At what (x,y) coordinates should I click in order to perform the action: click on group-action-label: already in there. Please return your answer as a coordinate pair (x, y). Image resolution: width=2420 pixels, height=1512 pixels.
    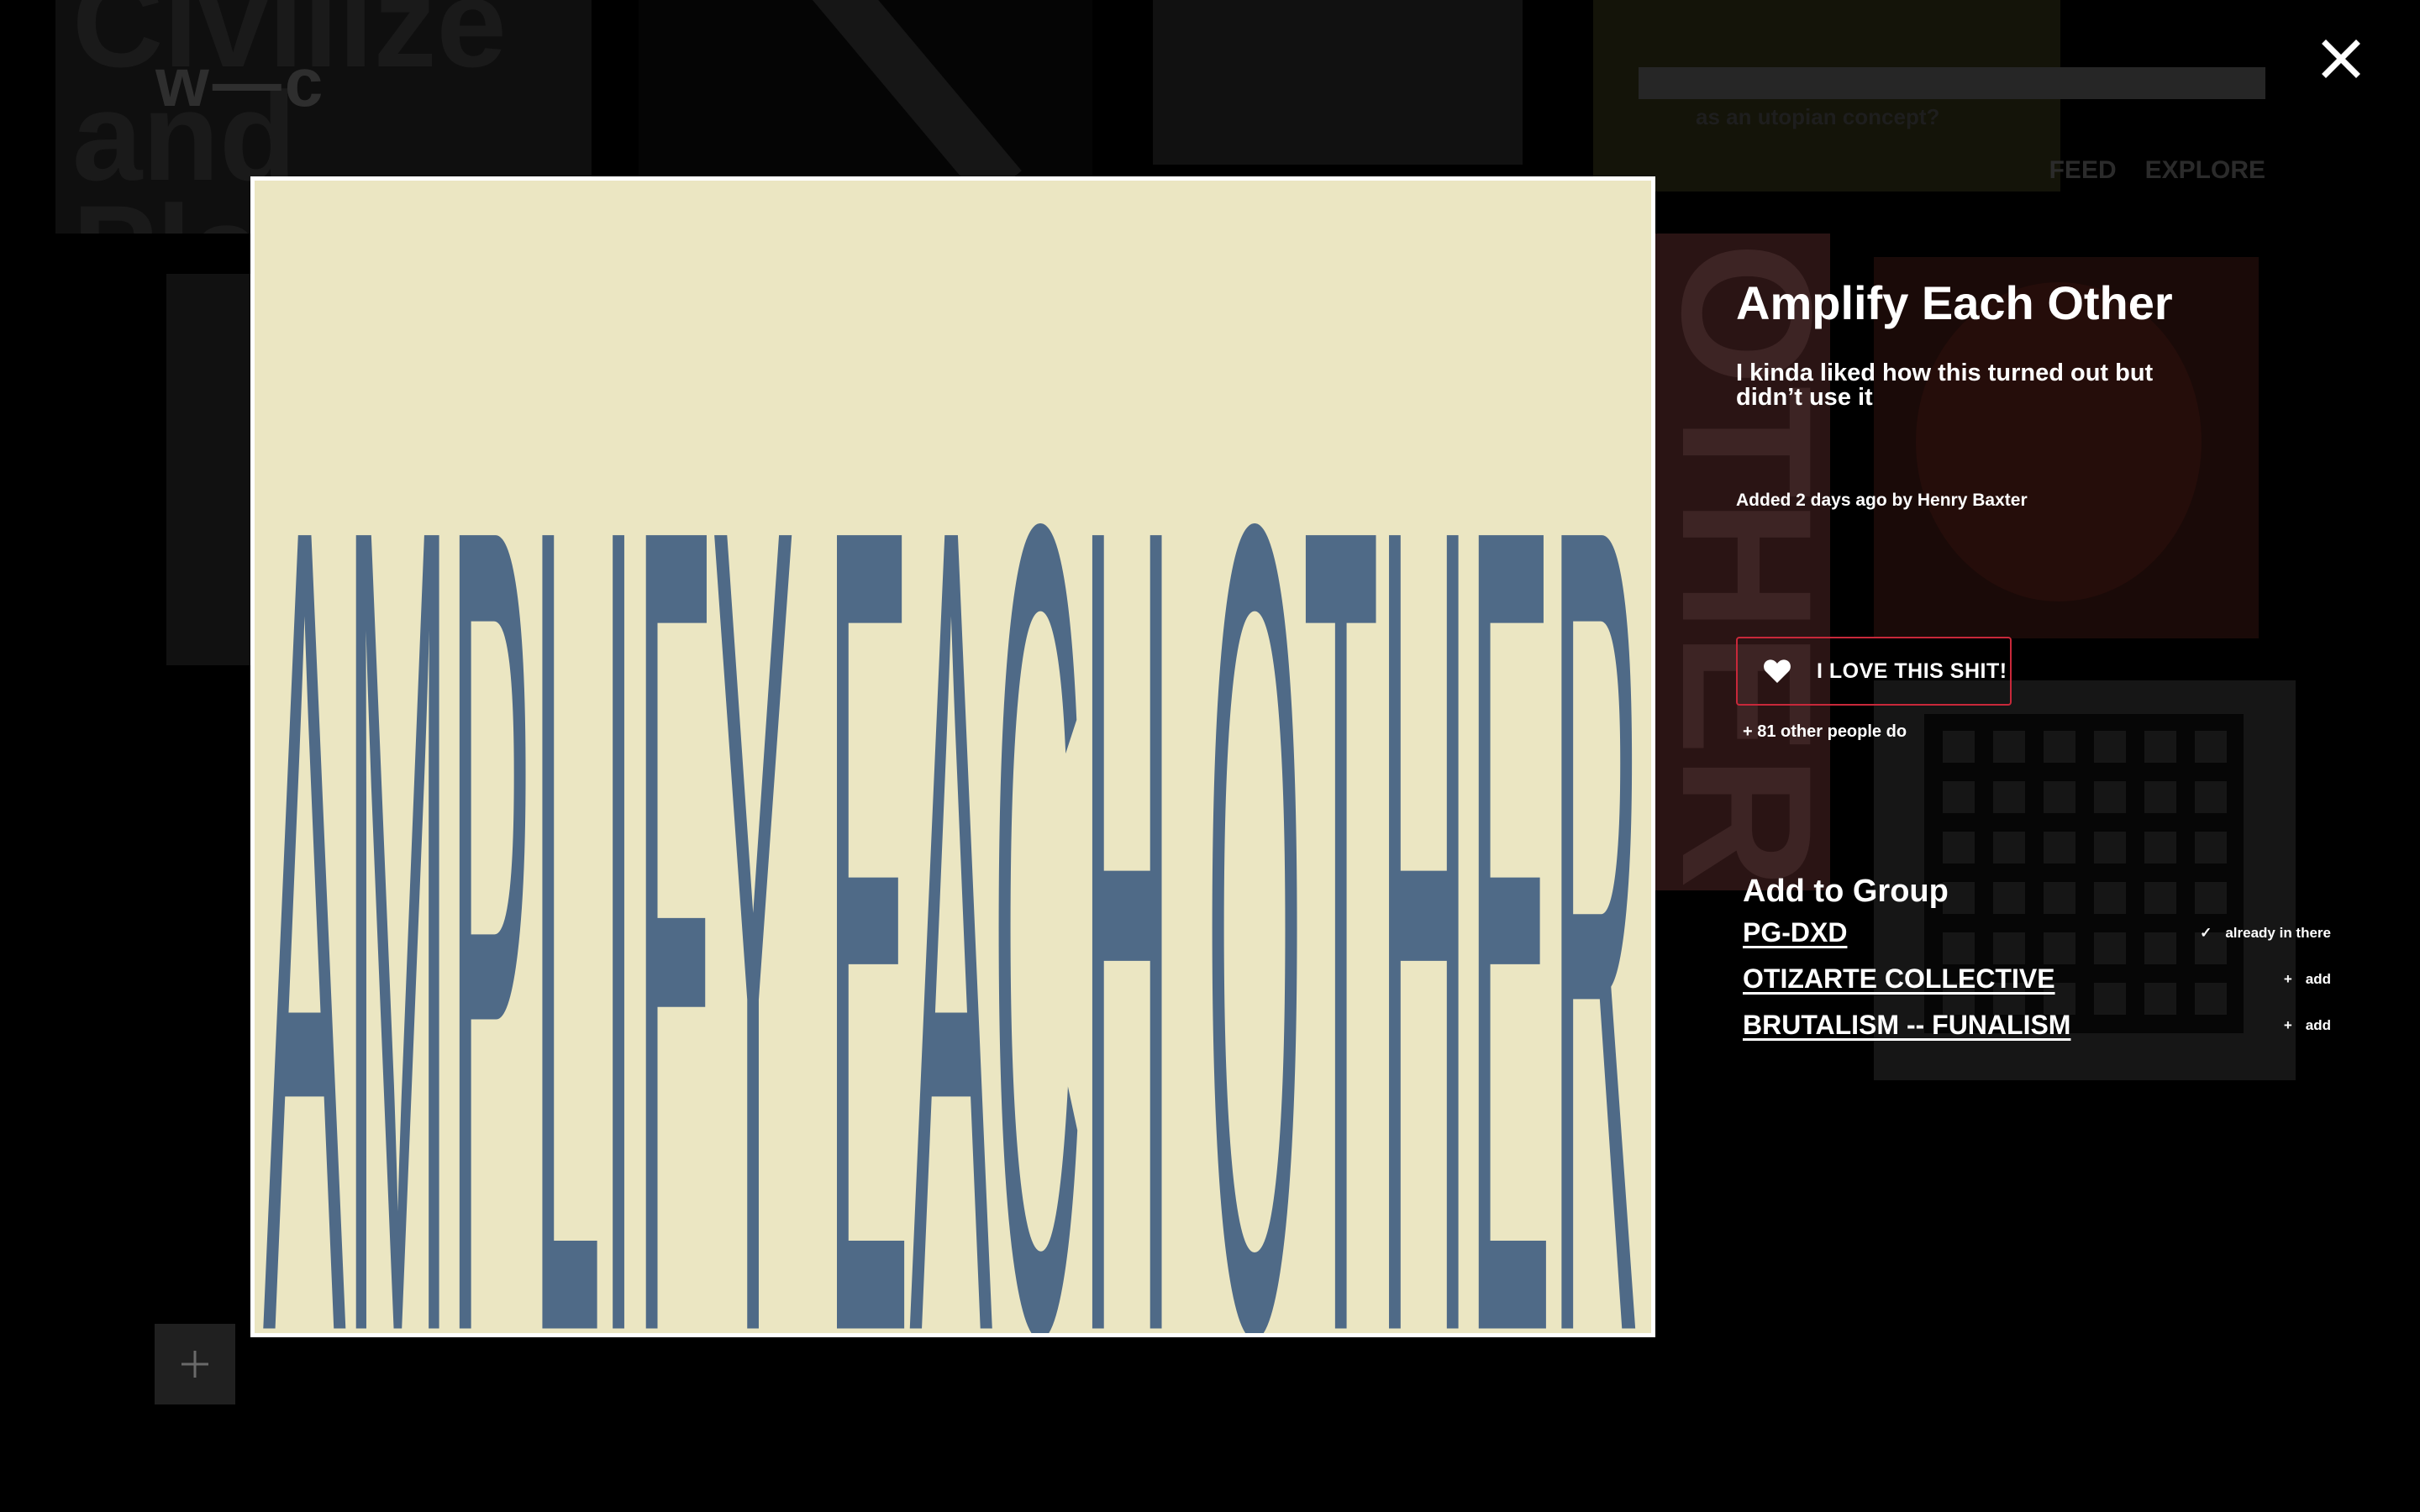
    Looking at the image, I should click on (2278, 932).